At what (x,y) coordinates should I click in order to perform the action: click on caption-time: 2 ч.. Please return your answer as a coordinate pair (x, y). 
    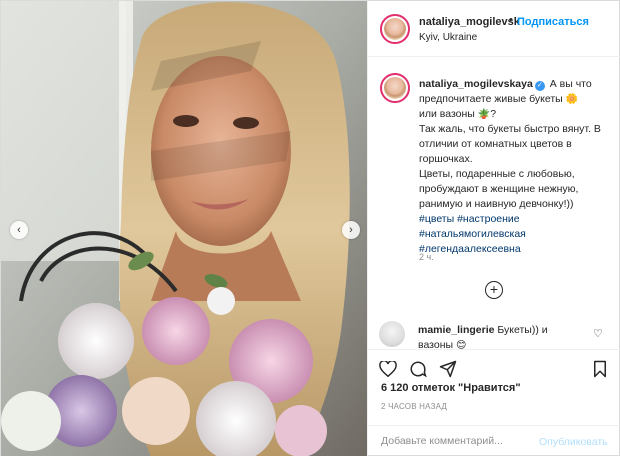
    Looking at the image, I should click on (426, 257).